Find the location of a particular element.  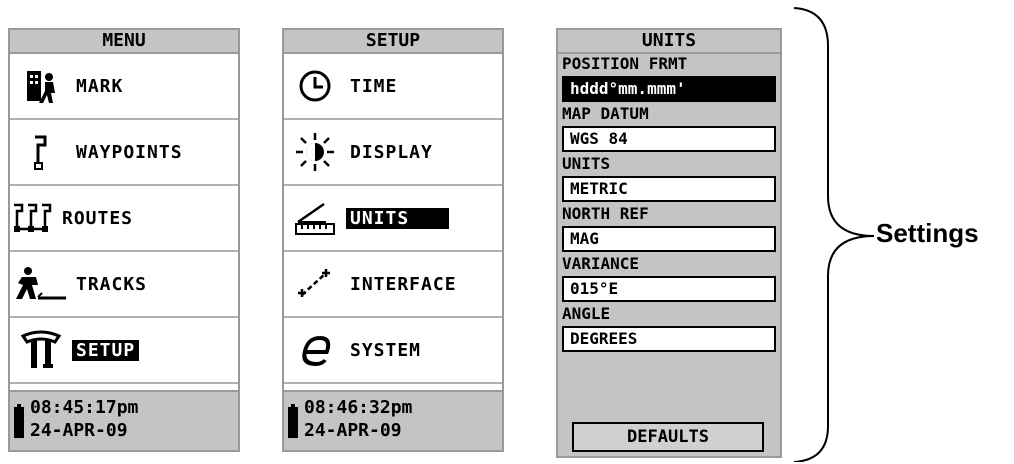

menu-item-tracks: TRACKS is located at coordinates (124, 285).